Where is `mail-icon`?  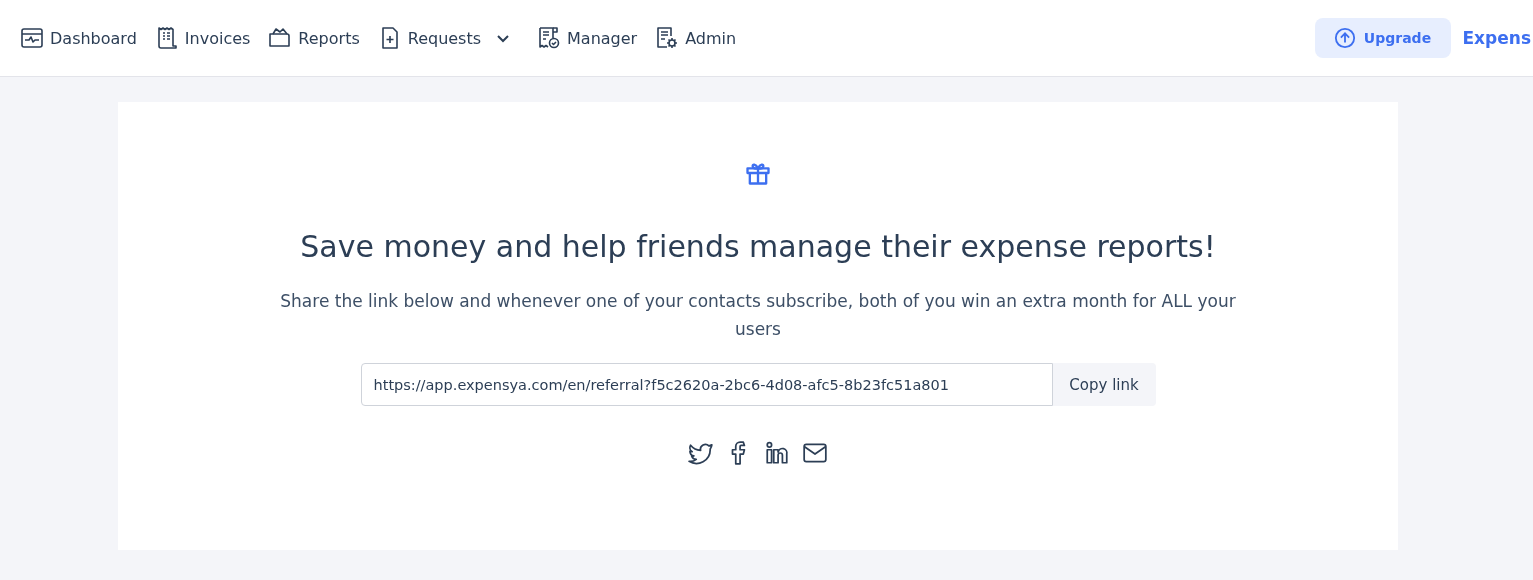 mail-icon is located at coordinates (815, 453).